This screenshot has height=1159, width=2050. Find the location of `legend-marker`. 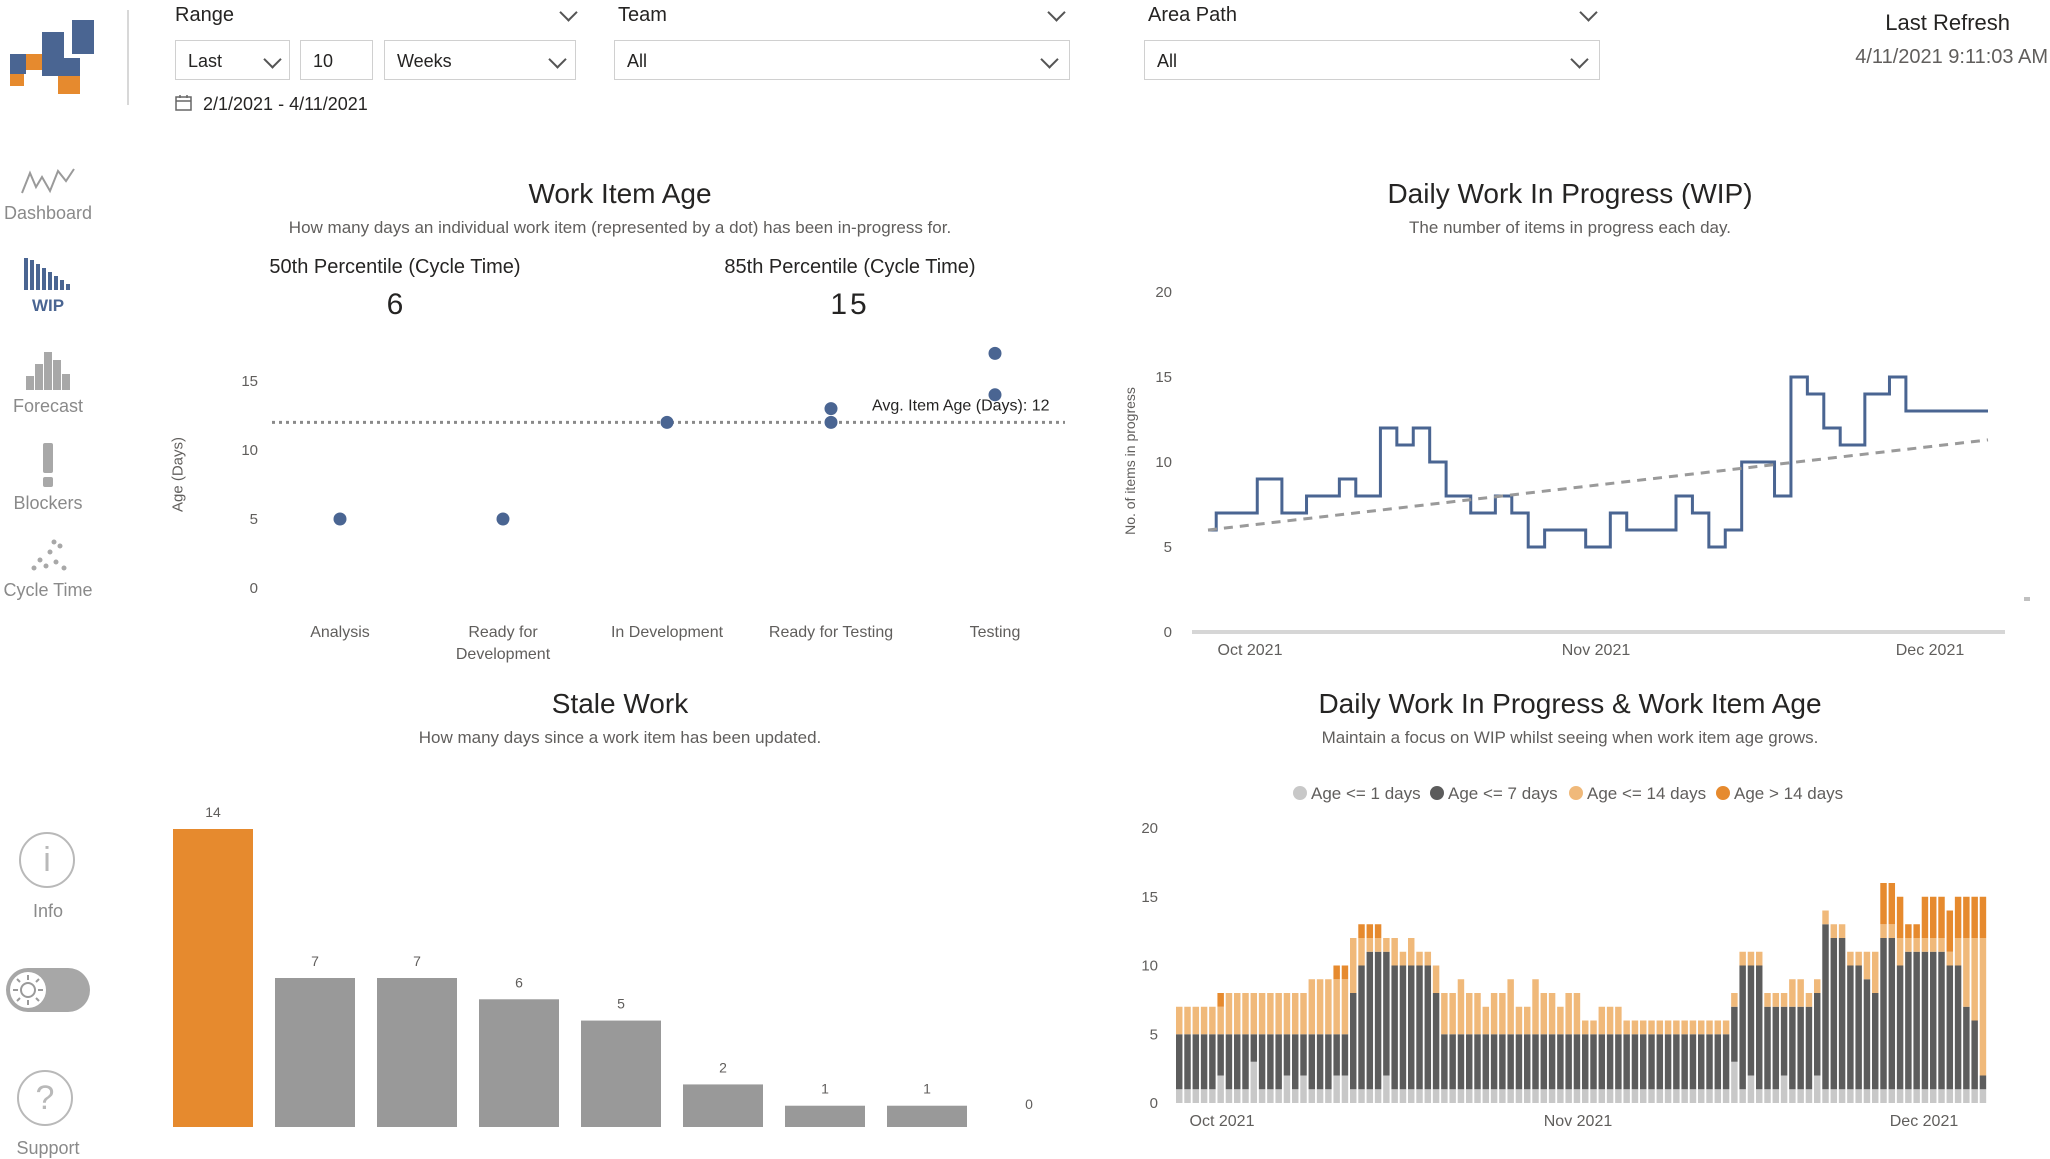

legend-marker is located at coordinates (1437, 793).